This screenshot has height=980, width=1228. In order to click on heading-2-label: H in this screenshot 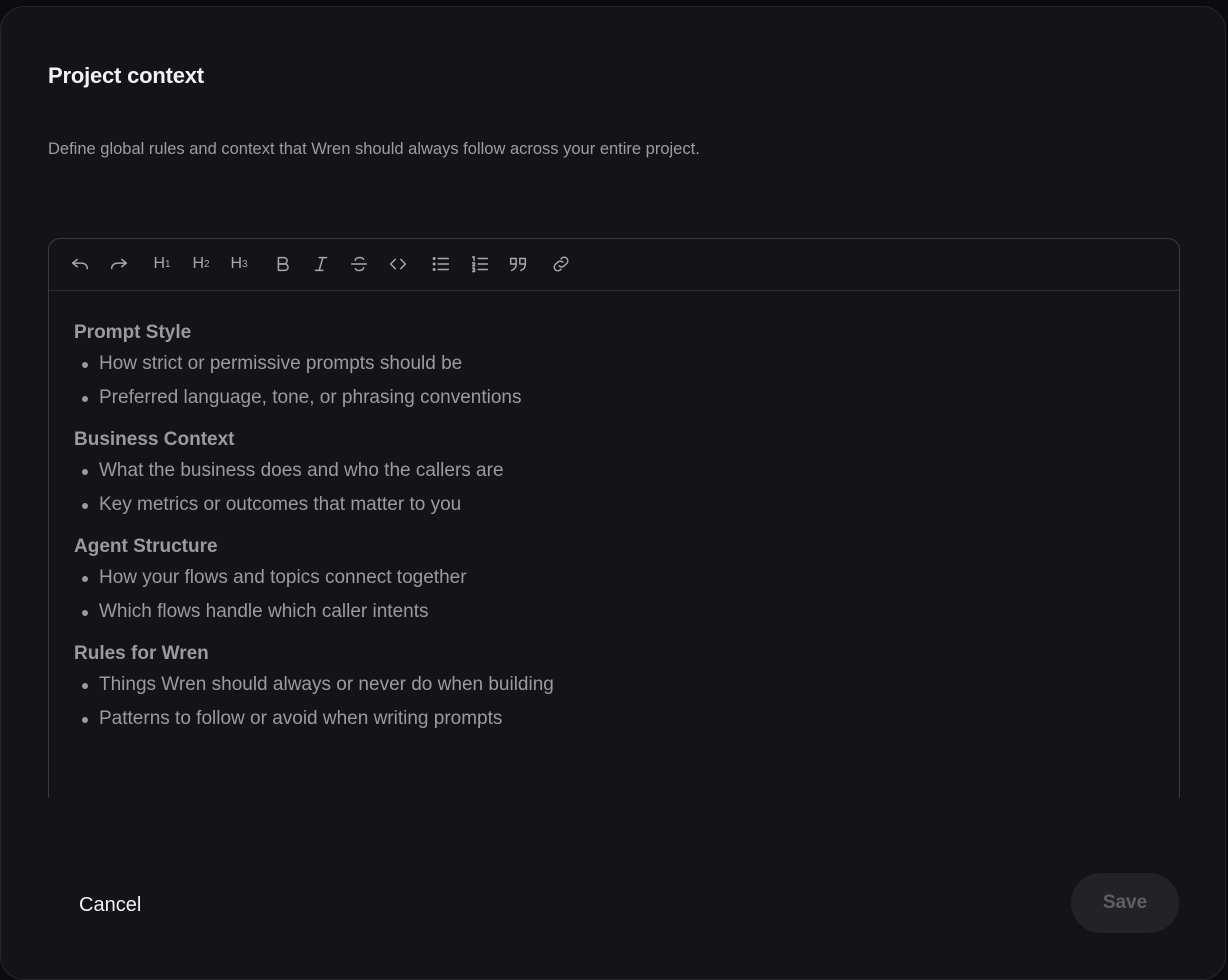, I will do `click(198, 263)`.